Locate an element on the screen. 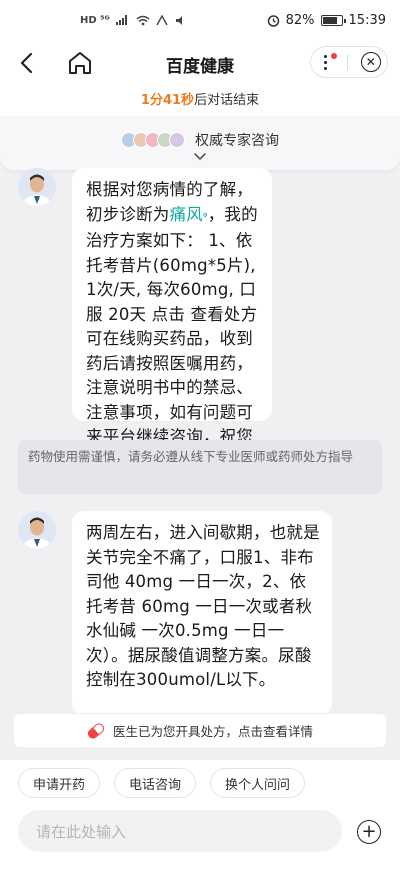 The width and height of the screenshot is (400, 880). timer-countdown: 1分41秒 is located at coordinates (167, 100).